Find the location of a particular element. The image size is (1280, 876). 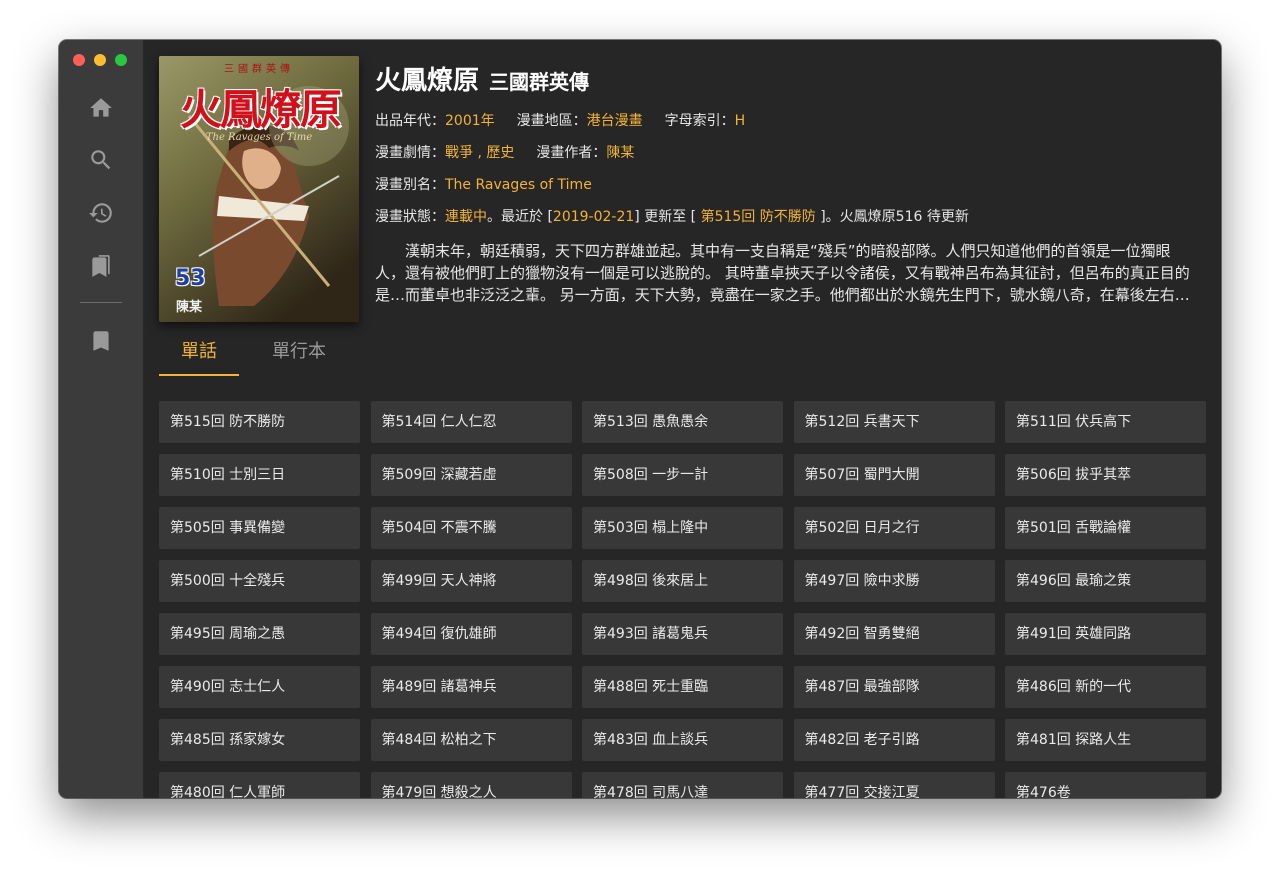

chapter-button: 第479回 想殺之人 is located at coordinates (471, 785).